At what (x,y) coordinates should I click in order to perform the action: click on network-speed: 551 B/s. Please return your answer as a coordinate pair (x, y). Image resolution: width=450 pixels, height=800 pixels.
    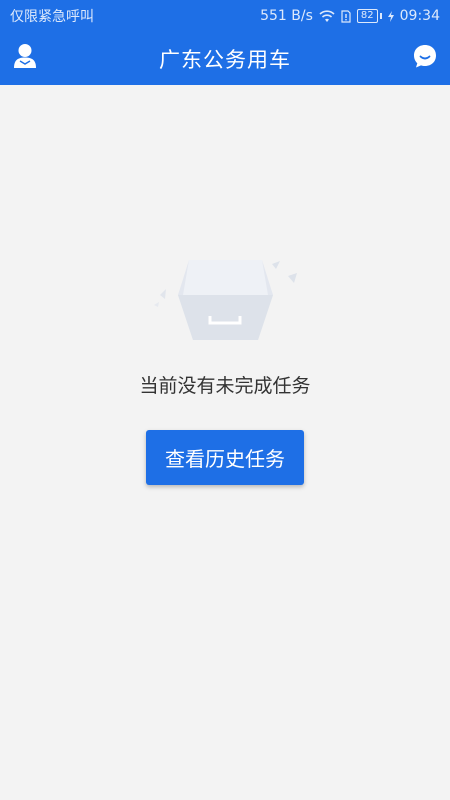
    Looking at the image, I should click on (286, 16).